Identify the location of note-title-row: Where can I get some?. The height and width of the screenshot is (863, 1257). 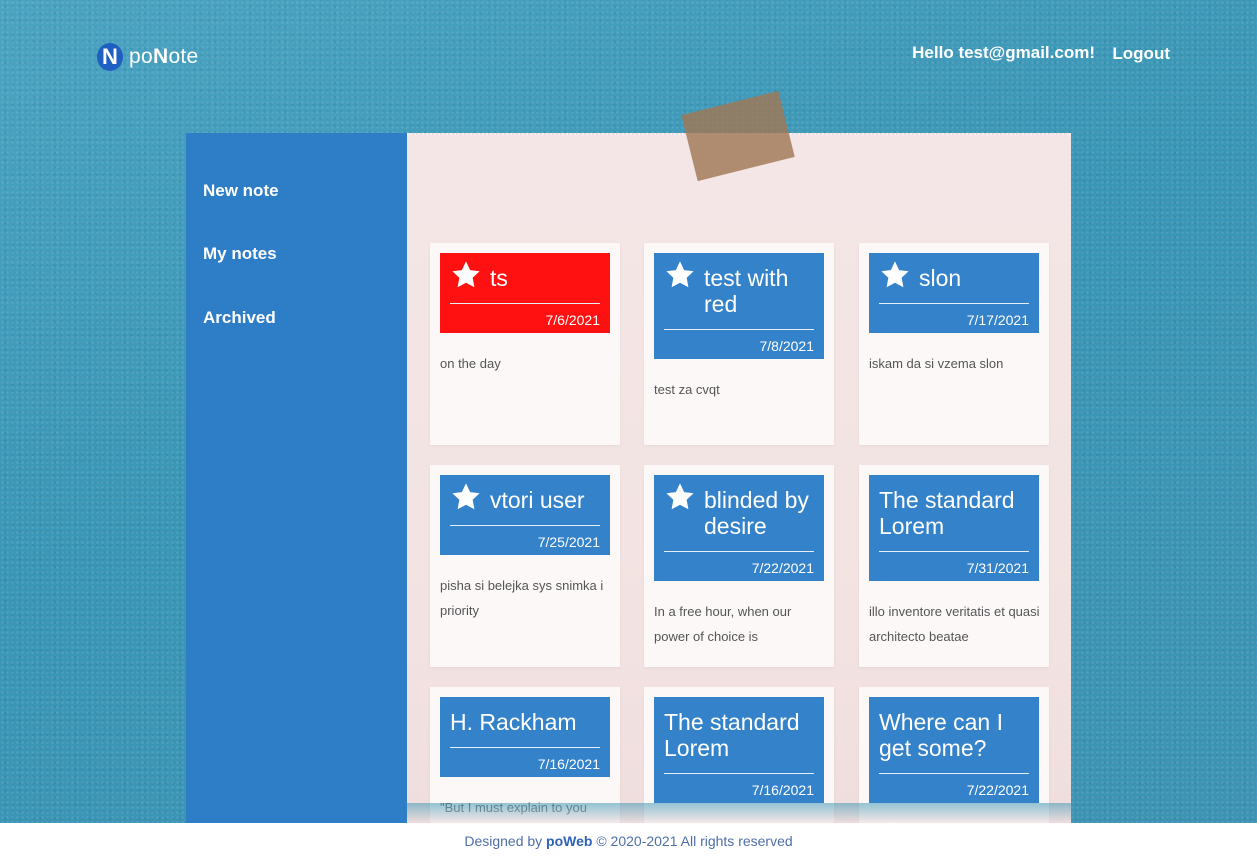
(954, 732).